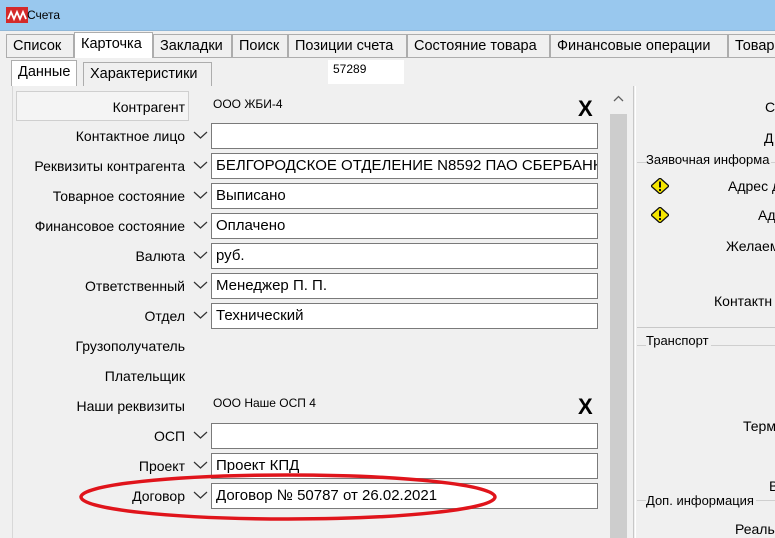  Describe the element at coordinates (404, 316) in the screenshot. I see `department-field: Технический` at that location.